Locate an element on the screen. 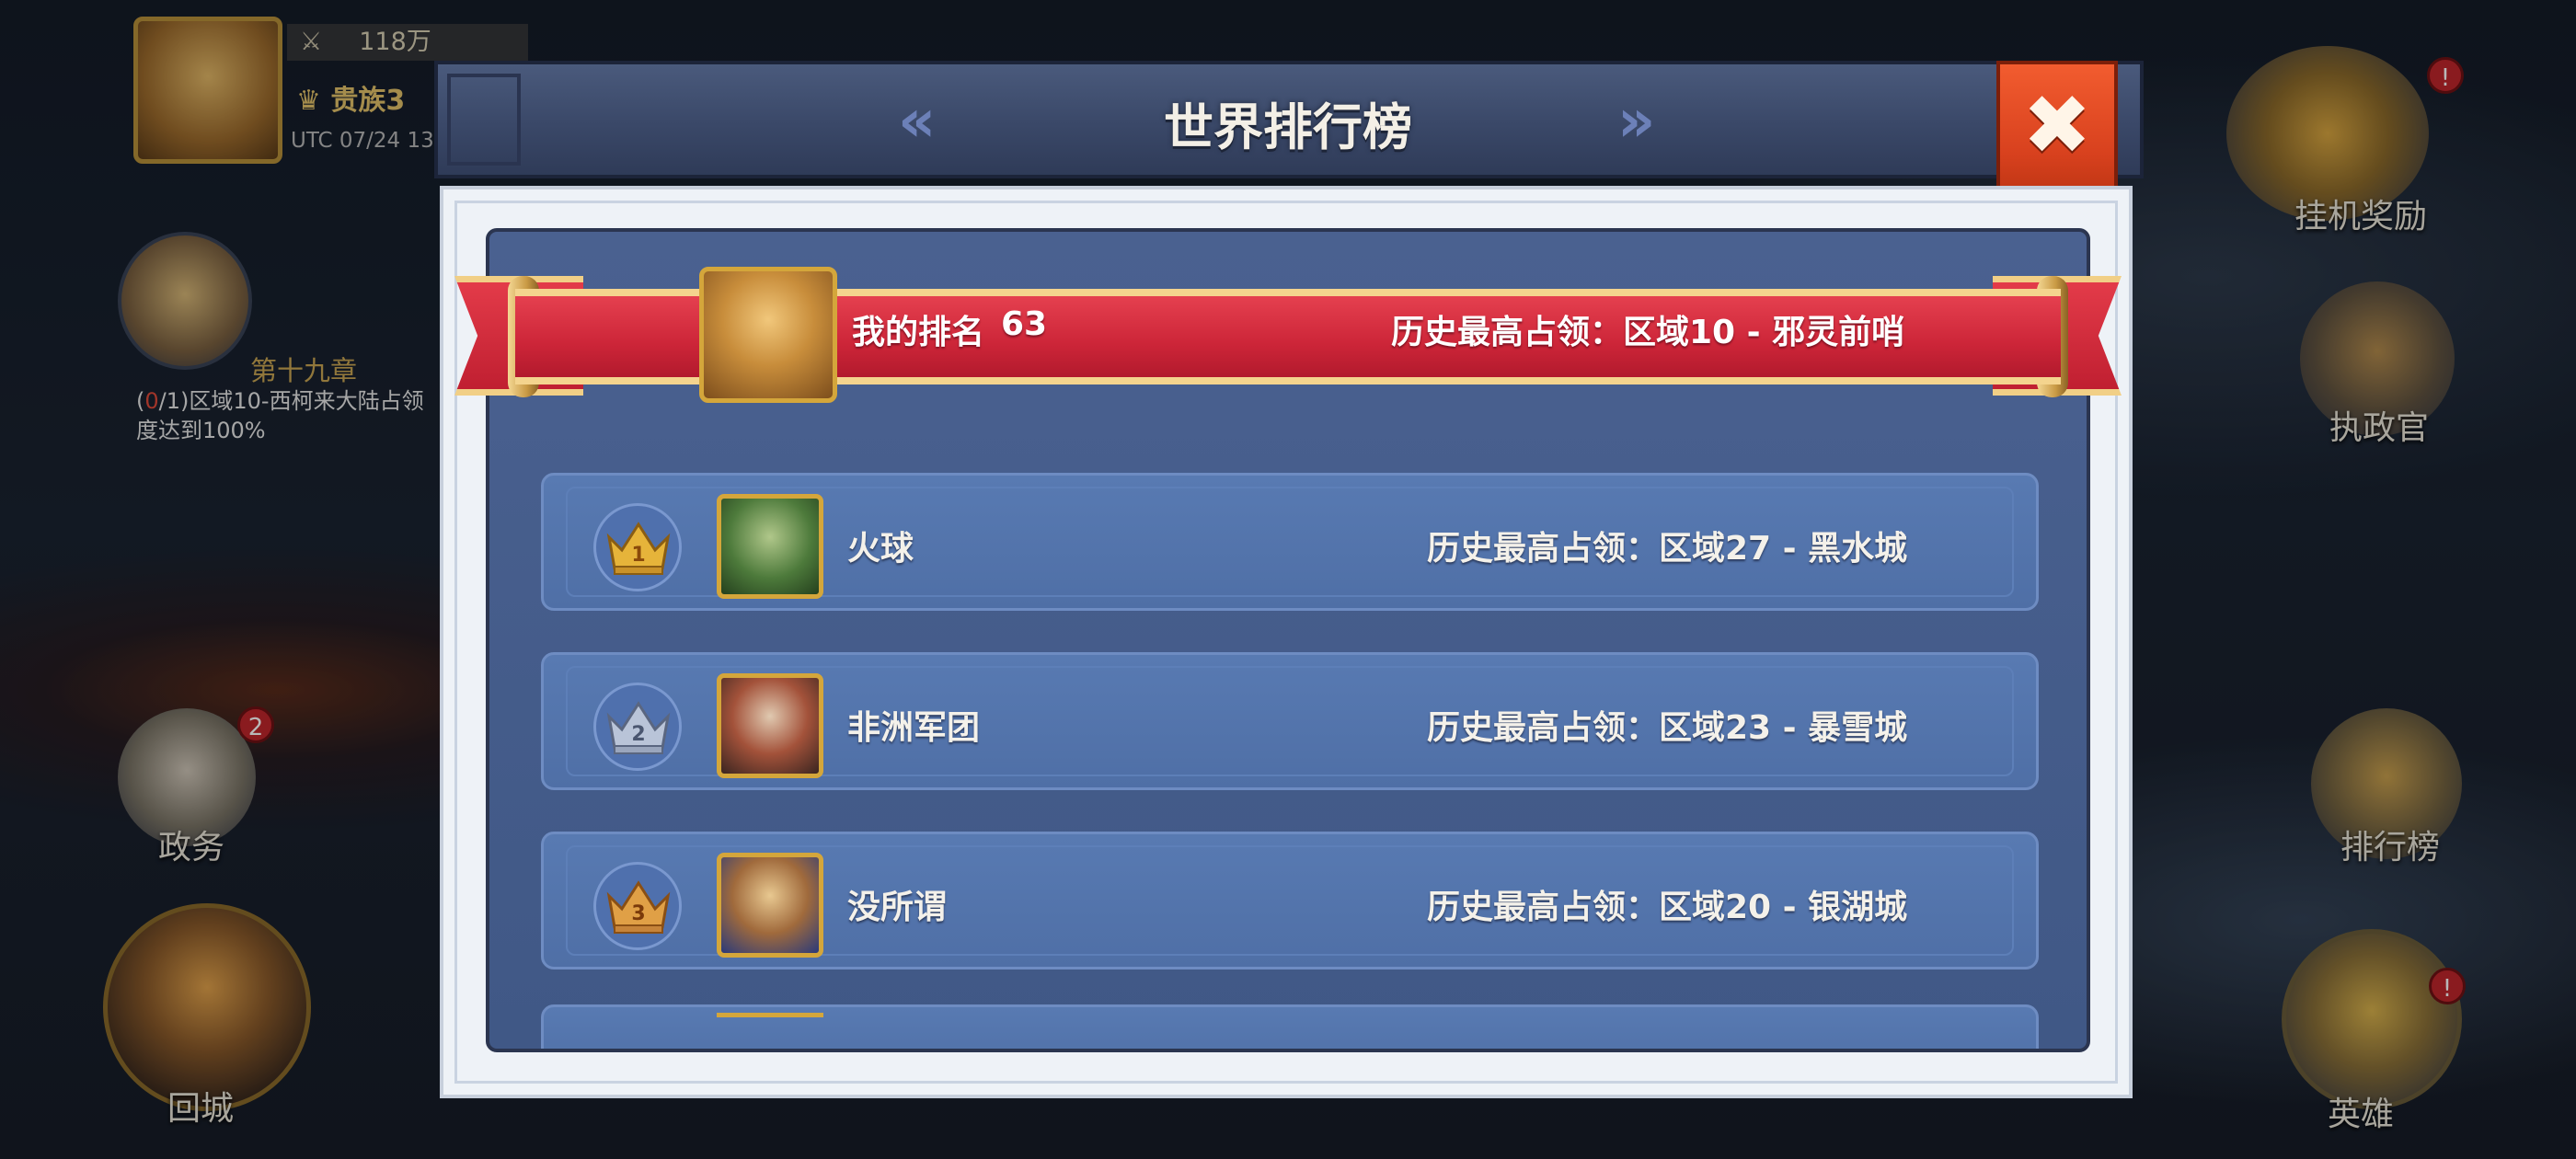  next-page-arrow-icon: » is located at coordinates (1636, 121).